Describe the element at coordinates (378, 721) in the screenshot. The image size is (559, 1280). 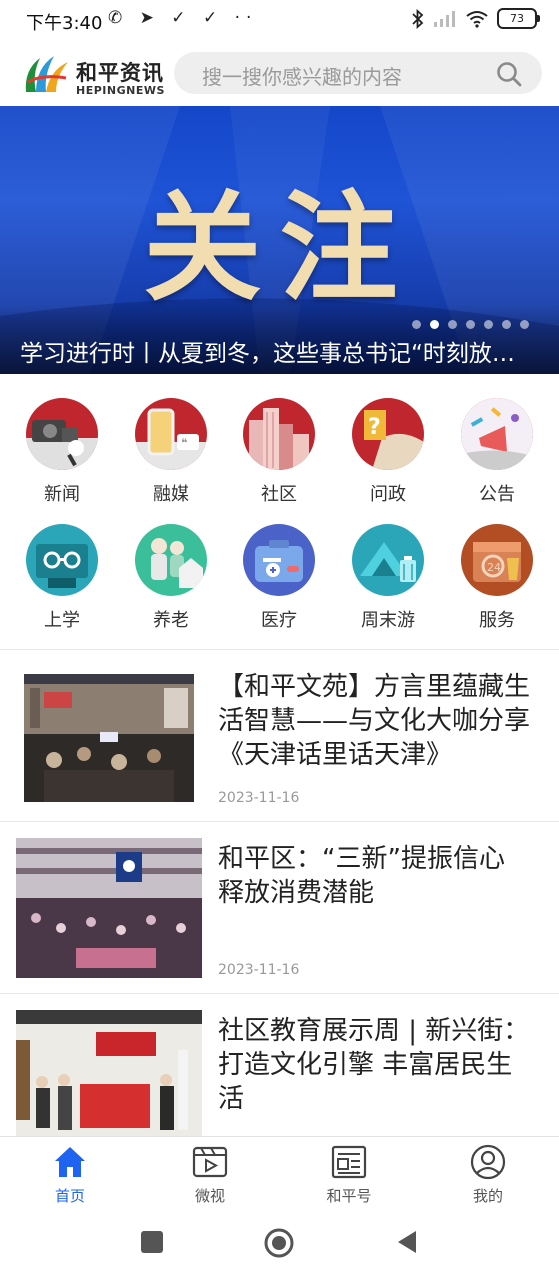
I see `news-title: 【和平文苑】方言里蕴藏生活智慧——与文化大咖分享《天津话里话天津》` at that location.